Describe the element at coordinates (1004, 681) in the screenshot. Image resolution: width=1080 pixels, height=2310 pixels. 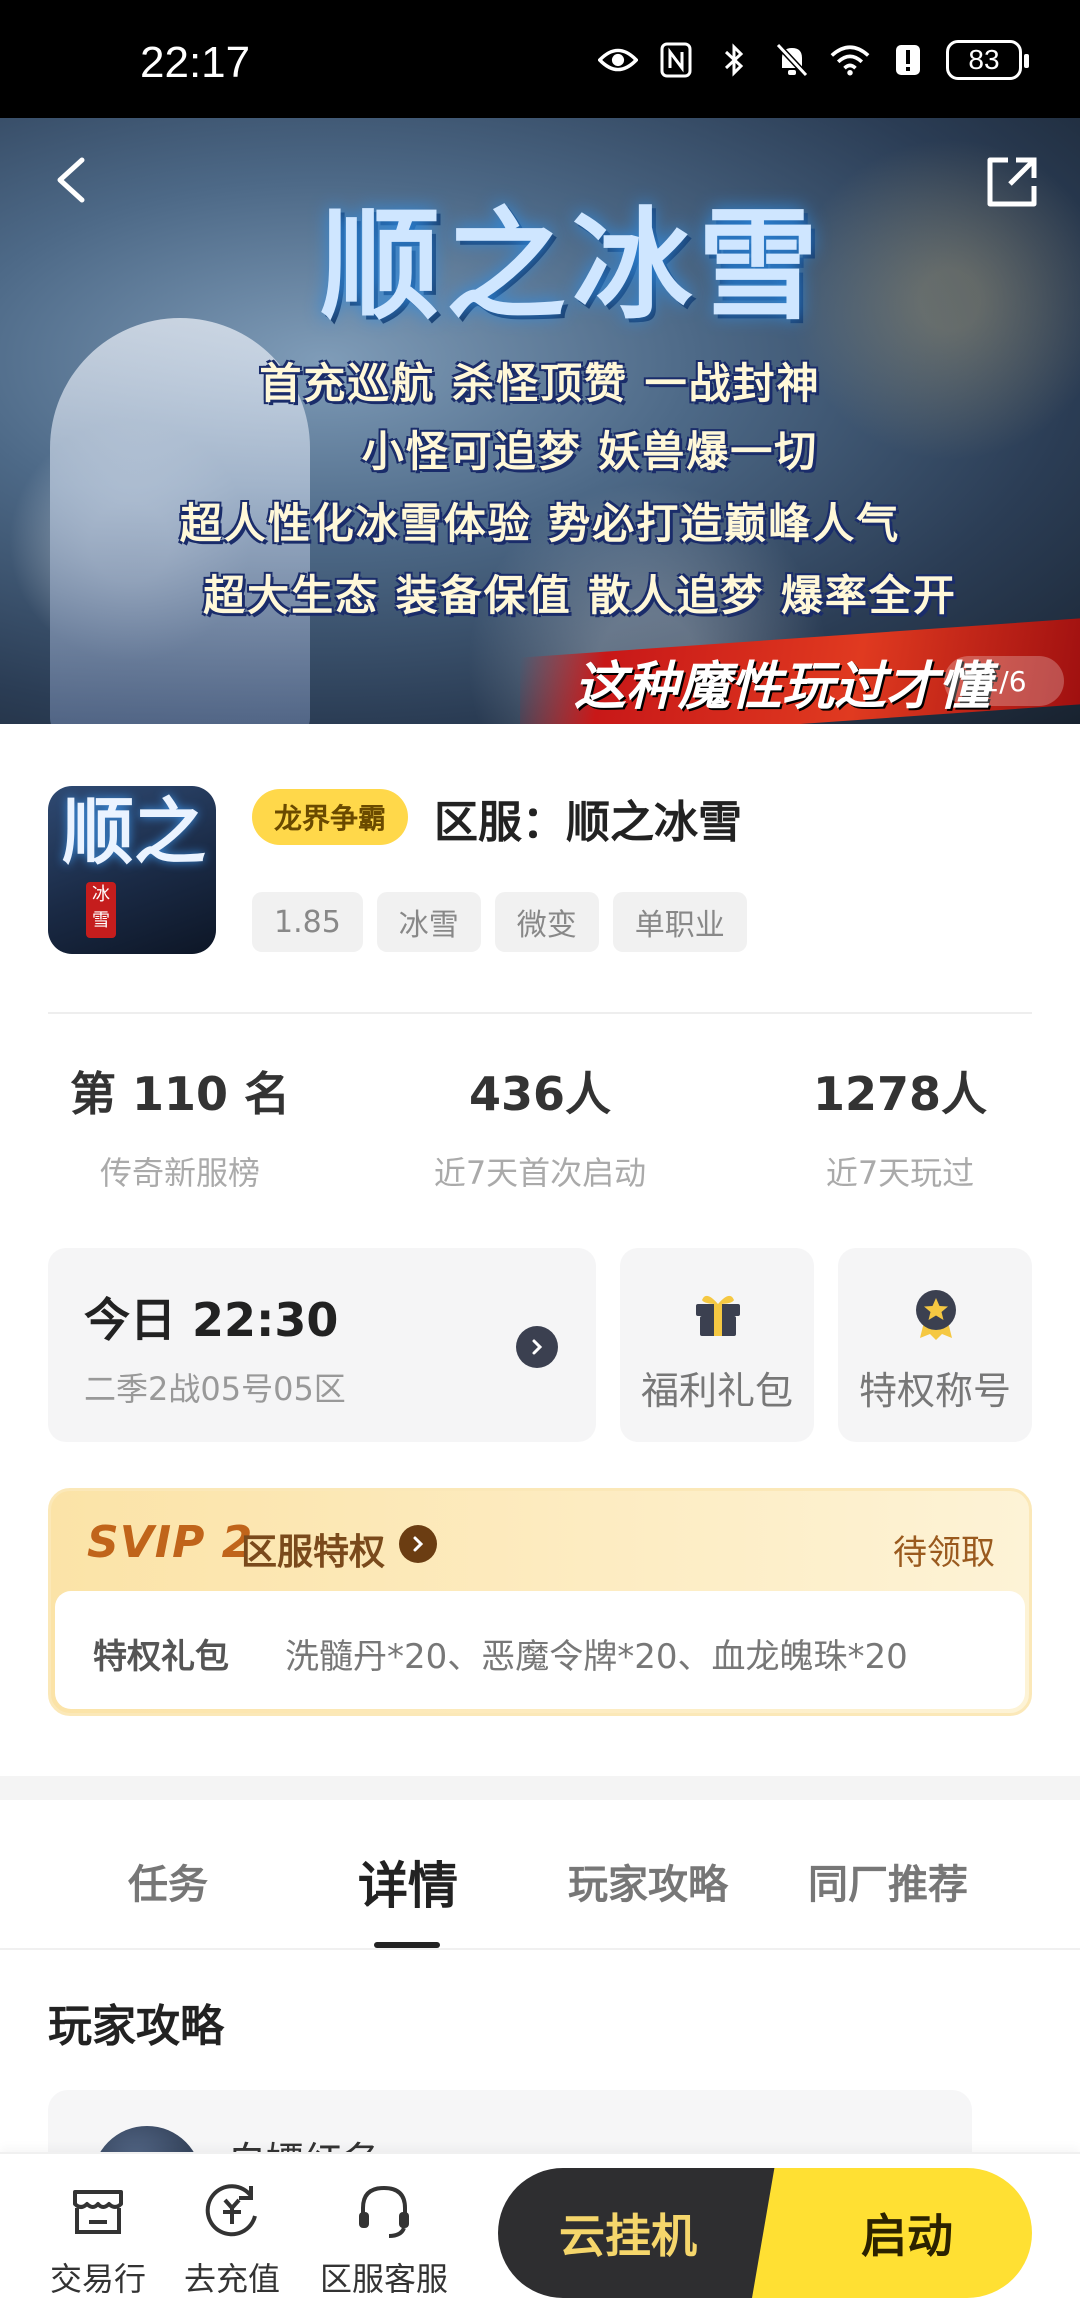
I see `banner-page-counter: 1/6` at that location.